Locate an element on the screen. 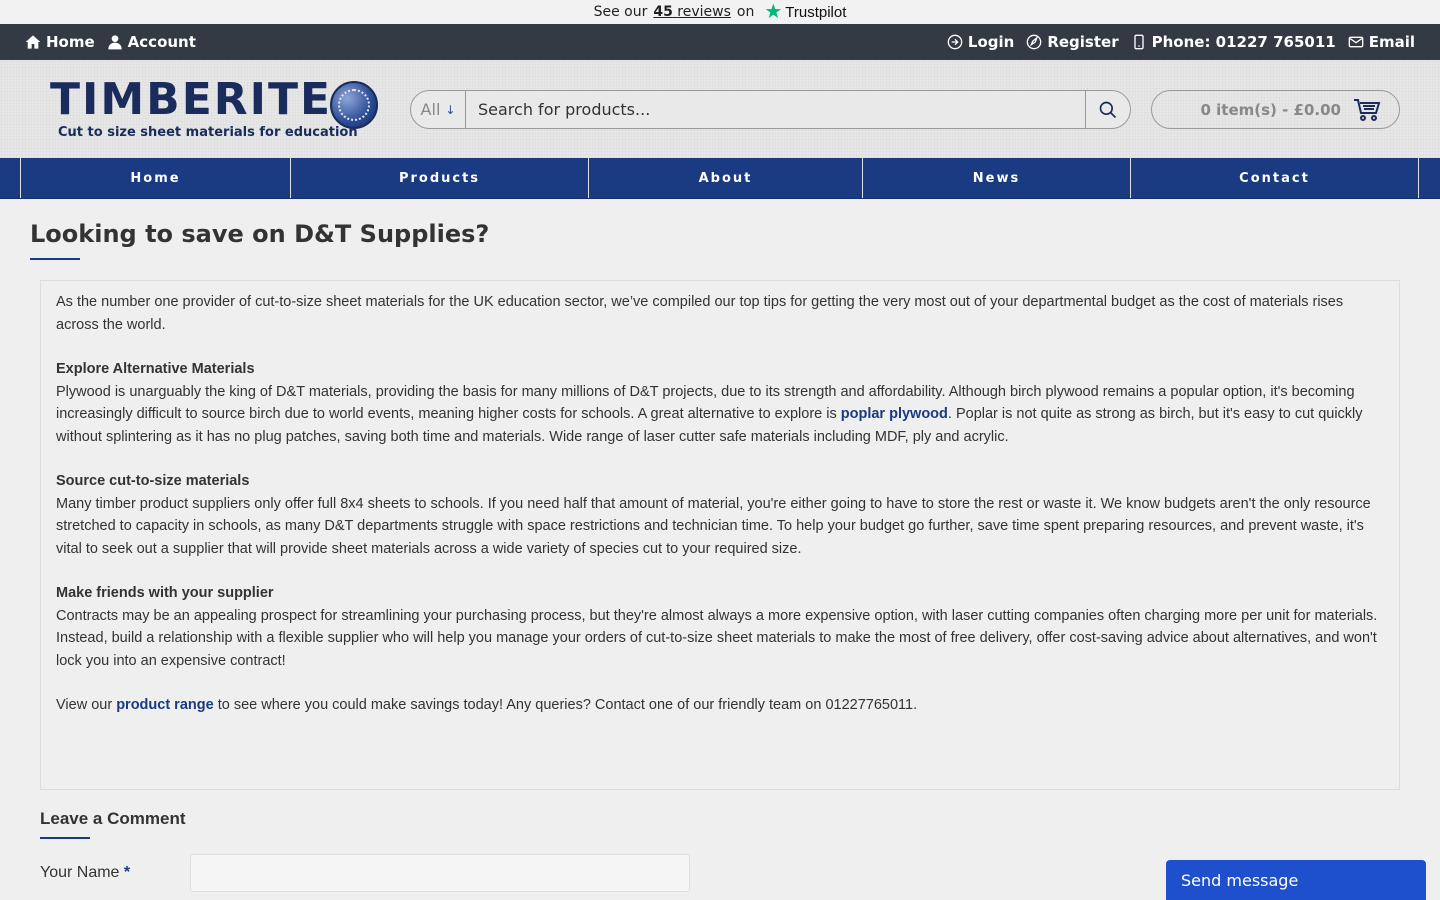 The image size is (1440, 900). product-range-link: product range is located at coordinates (164, 705).